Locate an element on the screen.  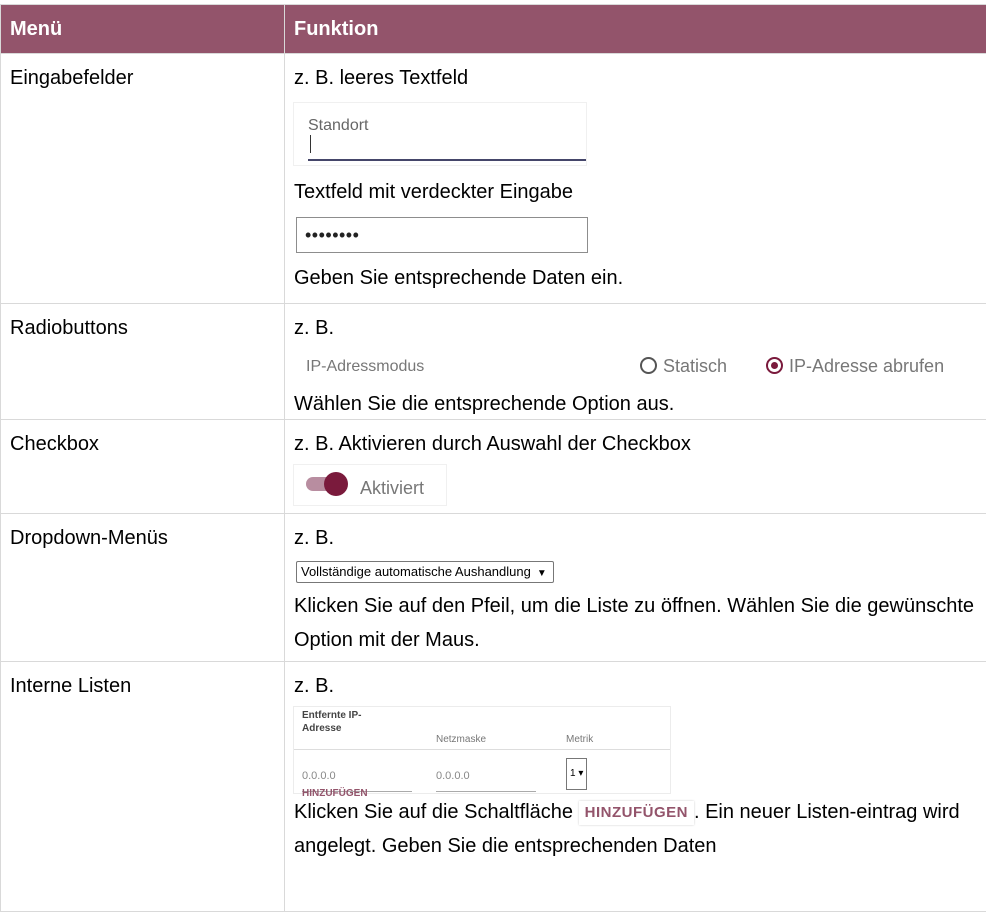
example-password-field: •••••••• is located at coordinates (442, 235).